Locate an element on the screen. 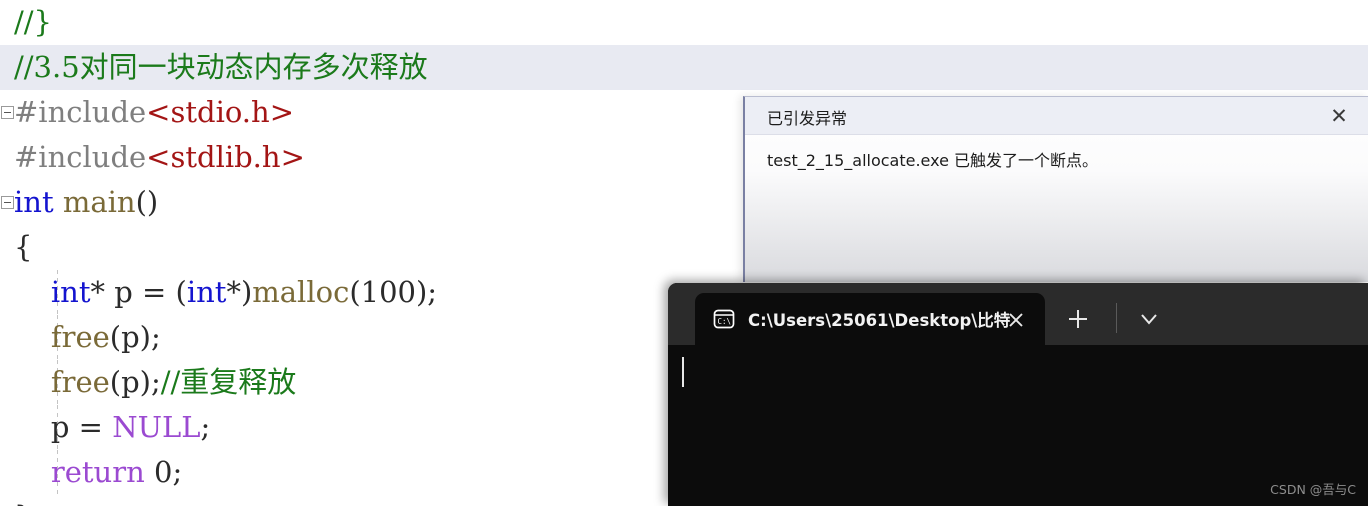 This screenshot has height=506, width=1368. chevron-down-icon is located at coordinates (1149, 319).